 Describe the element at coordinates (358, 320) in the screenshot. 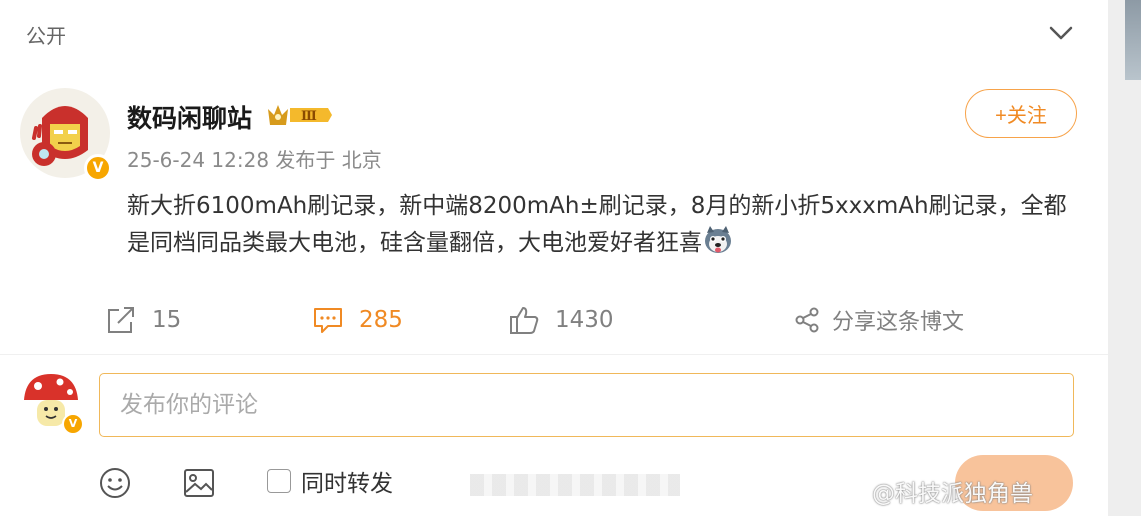

I see `comment-action: 285` at that location.